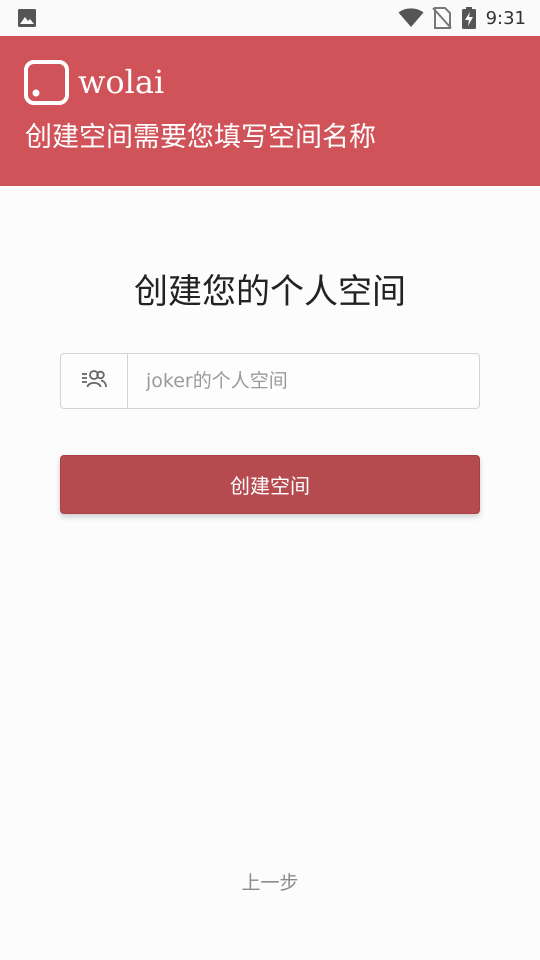  I want to click on header-subtitle: 创建空间需要您填写空间名称, so click(200, 137).